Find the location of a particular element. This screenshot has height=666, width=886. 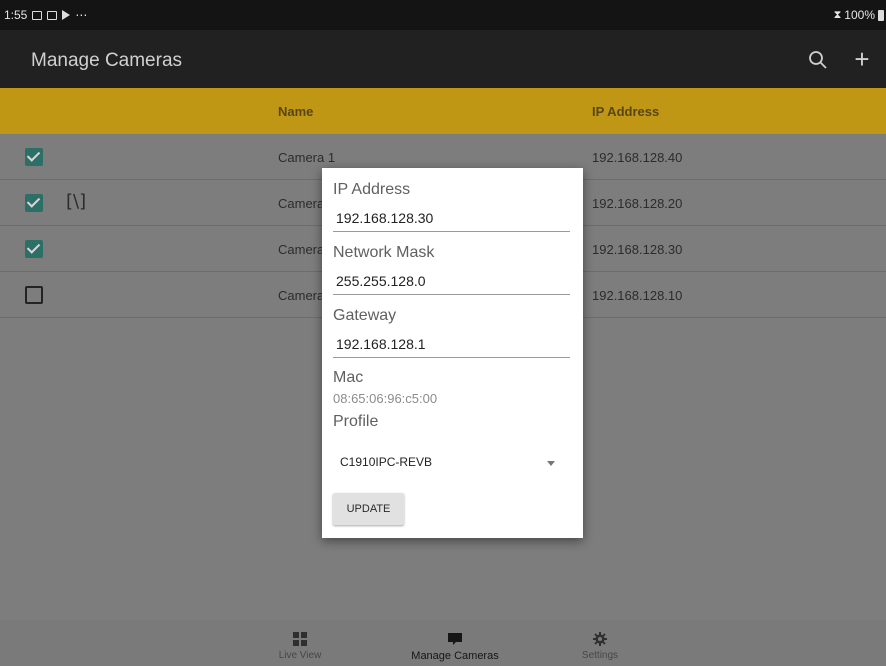

image-notification-icon is located at coordinates (37, 15).